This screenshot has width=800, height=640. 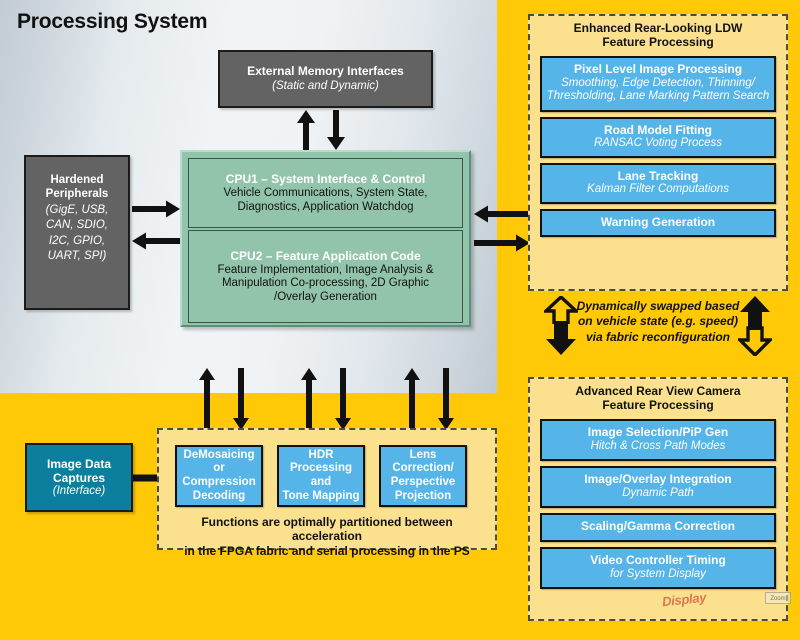 I want to click on rvc-panel-title-line-2: Feature Processing, so click(x=658, y=404).